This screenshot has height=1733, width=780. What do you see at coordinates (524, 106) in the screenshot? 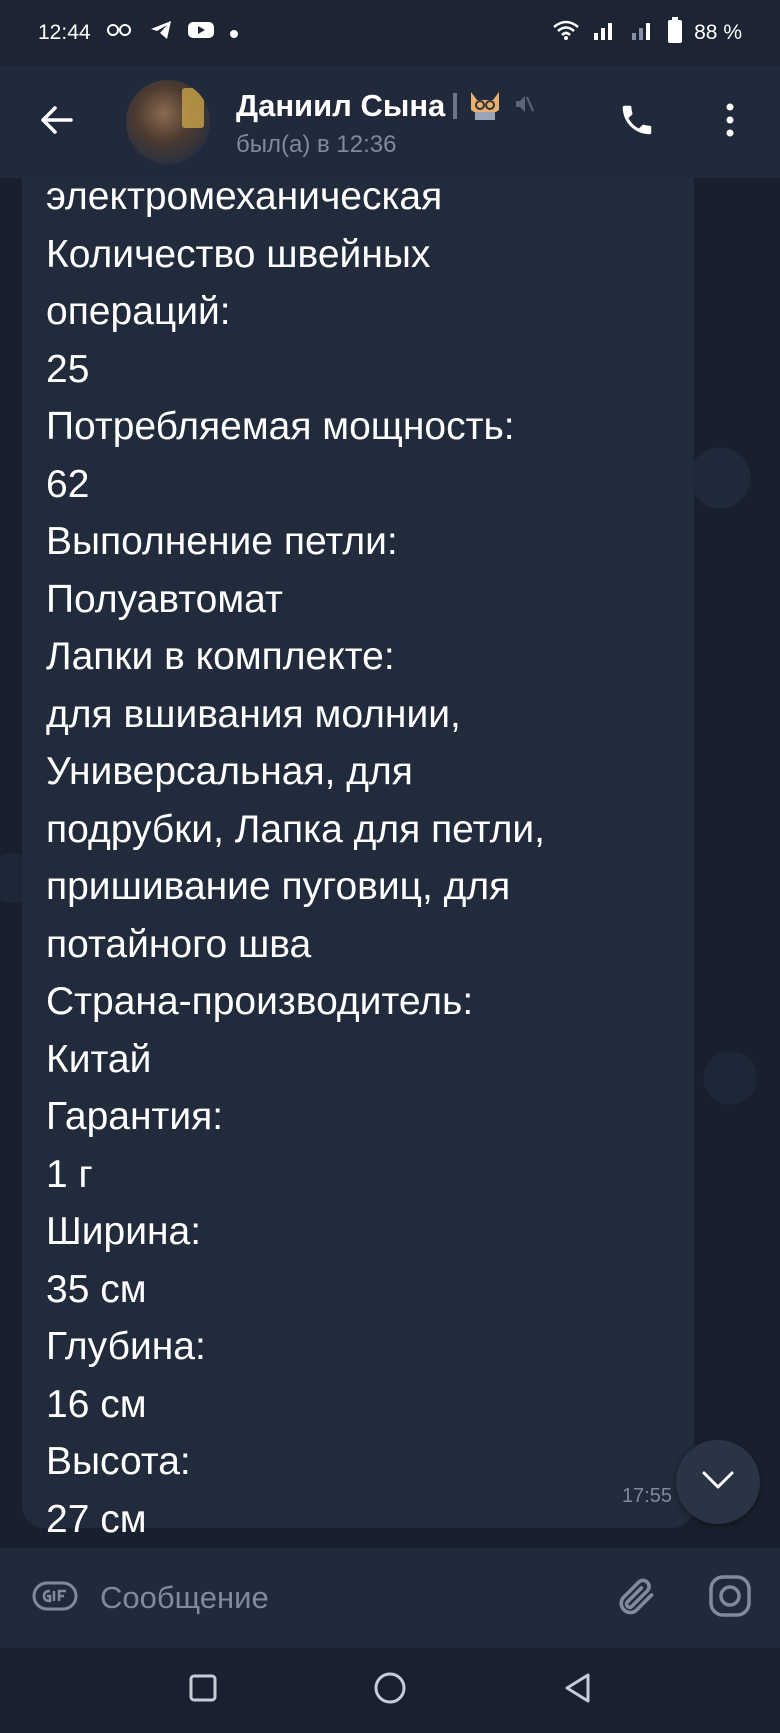
I see `muted-icon` at bounding box center [524, 106].